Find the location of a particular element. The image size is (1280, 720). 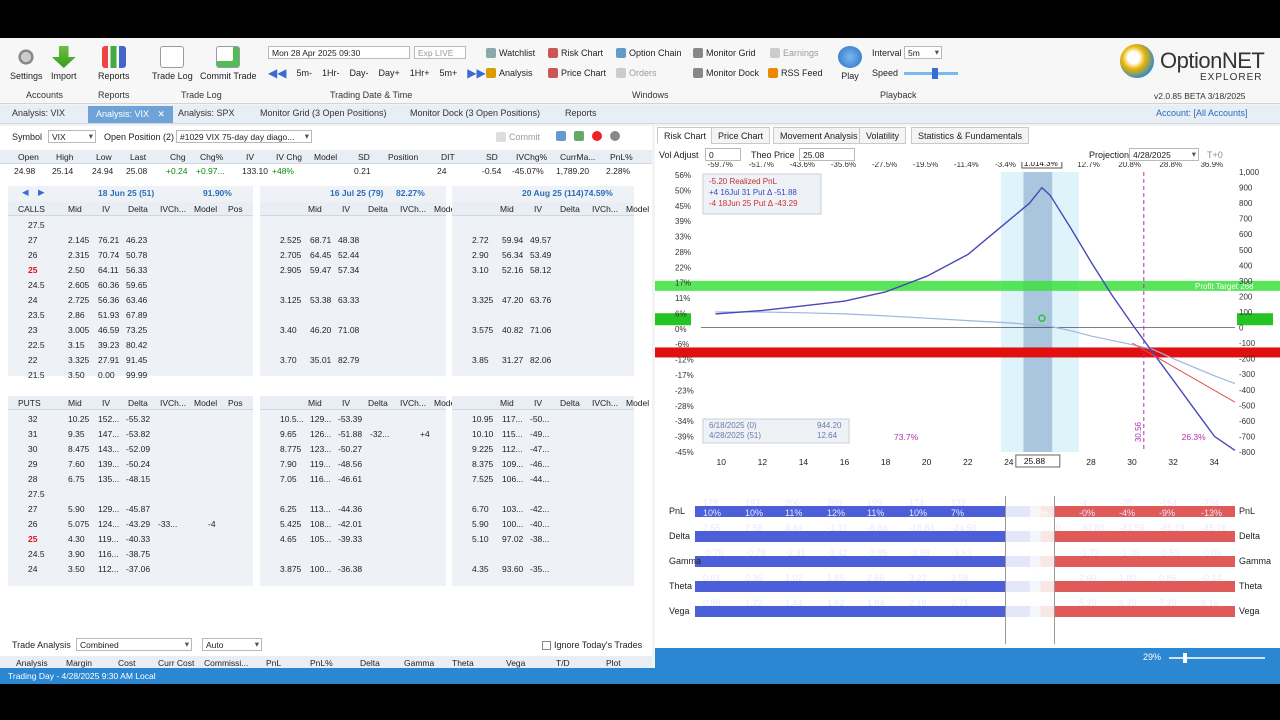

monitor-dock-button: Monitor Dock is located at coordinates (726, 73).